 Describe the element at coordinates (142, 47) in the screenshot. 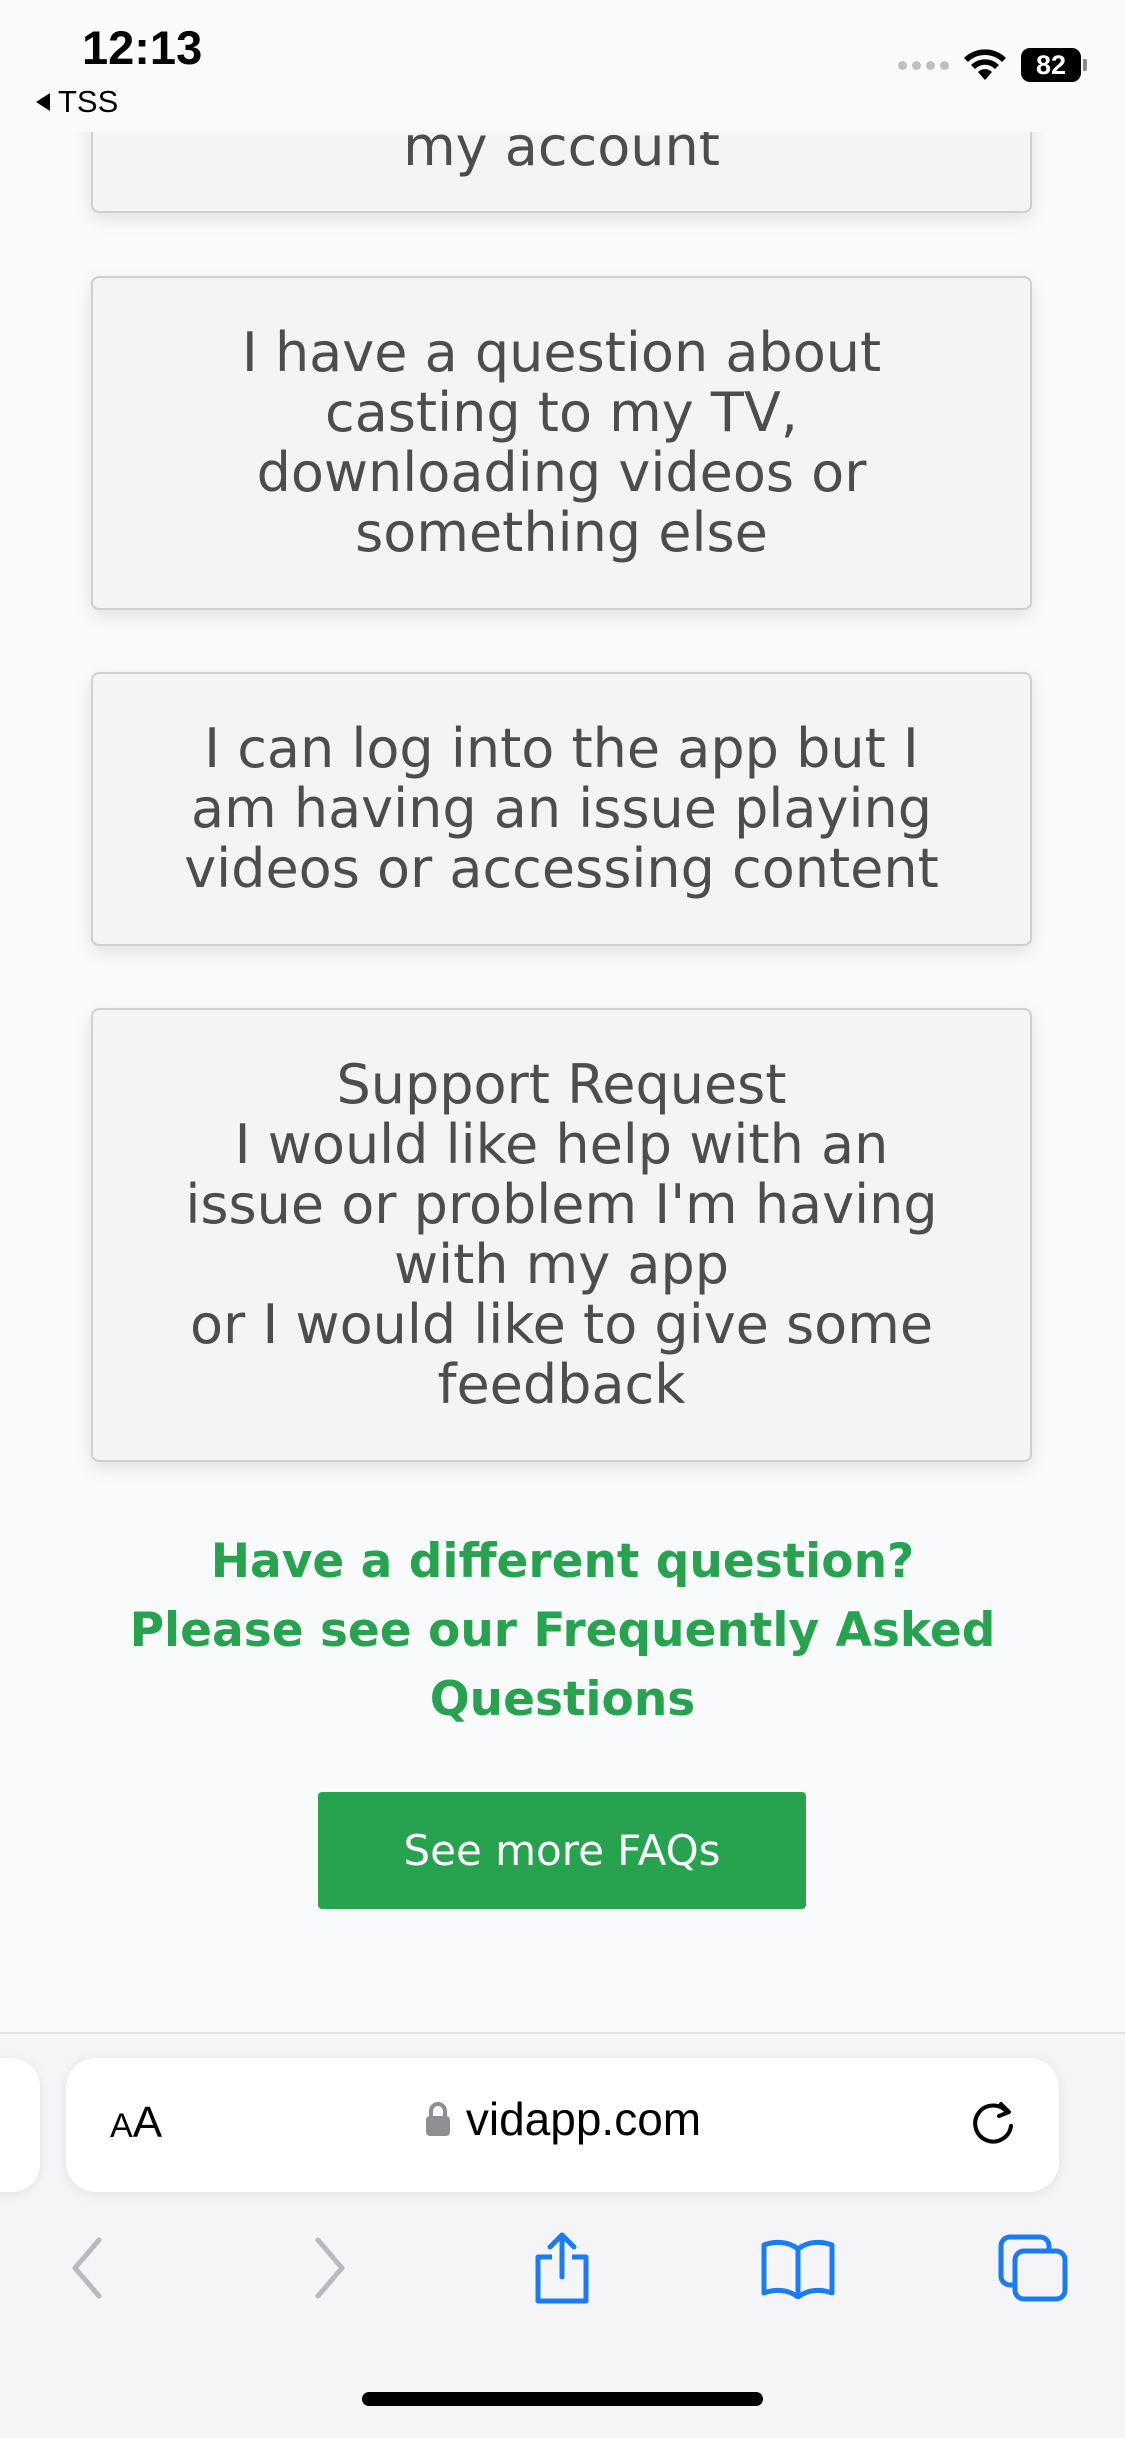

I see `status-time: 12:13` at that location.